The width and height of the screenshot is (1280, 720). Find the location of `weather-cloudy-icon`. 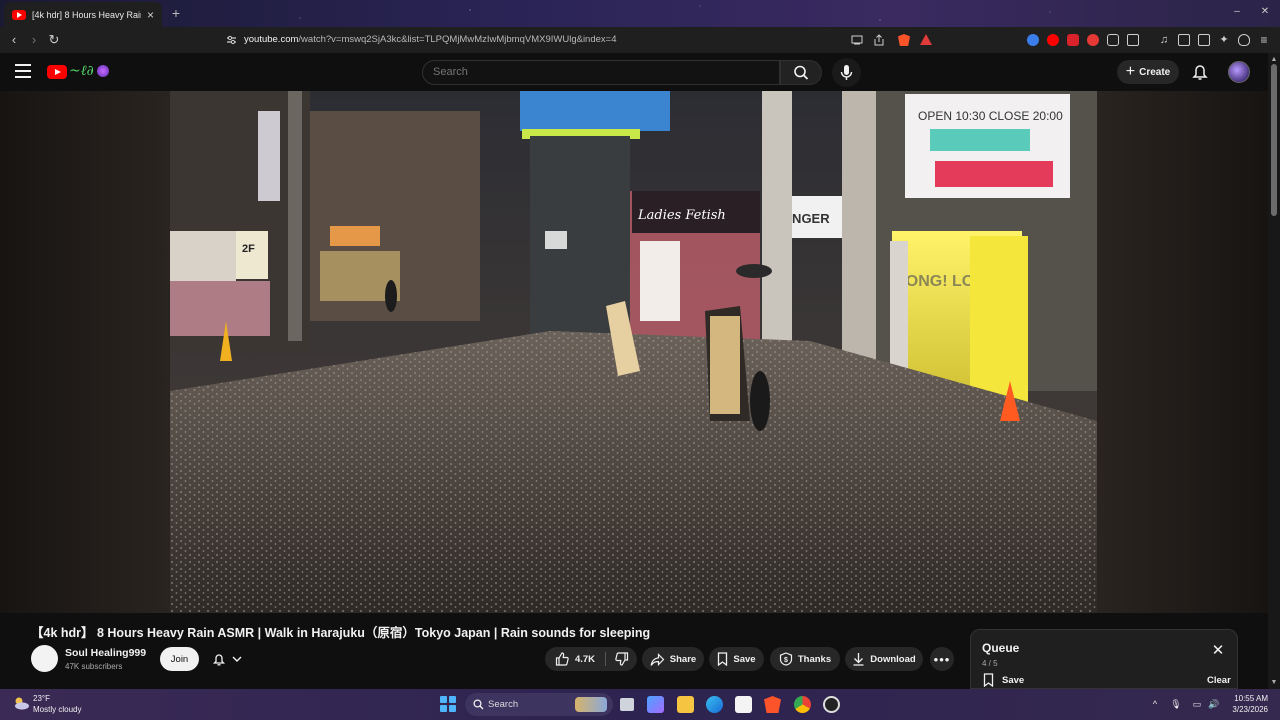

weather-cloudy-icon is located at coordinates (21, 703).